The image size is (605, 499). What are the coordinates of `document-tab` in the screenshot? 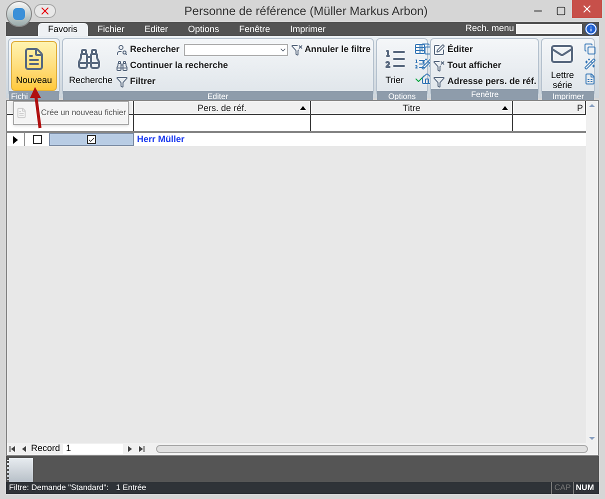 It's located at (20, 470).